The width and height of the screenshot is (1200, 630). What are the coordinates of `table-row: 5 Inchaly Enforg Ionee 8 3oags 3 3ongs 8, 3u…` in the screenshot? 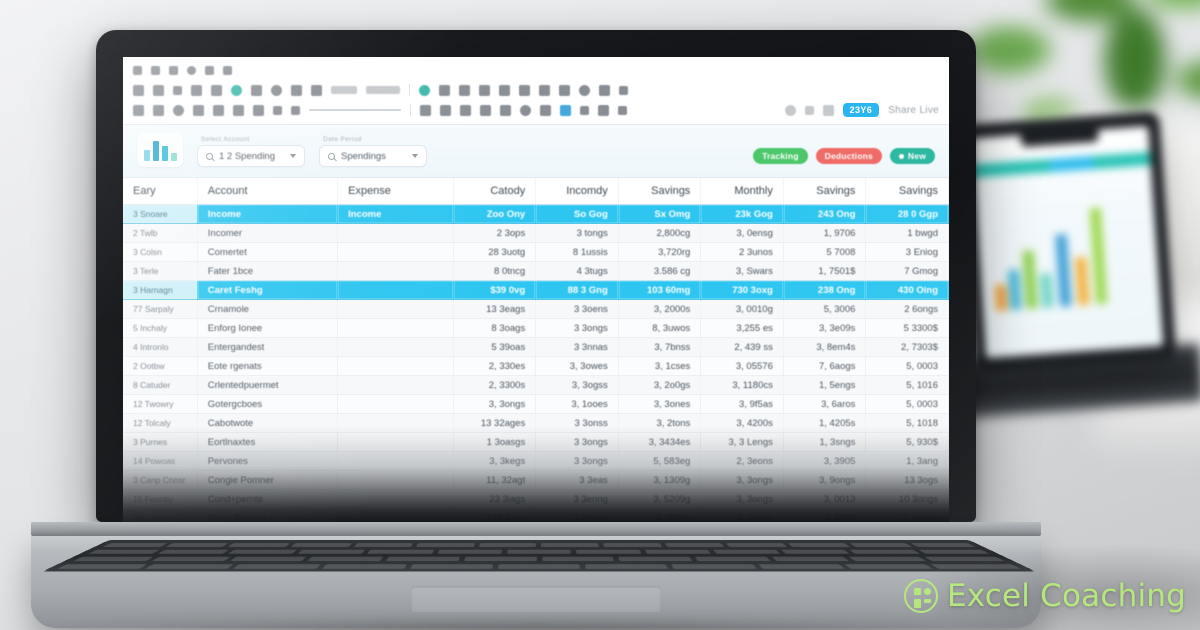 It's located at (536, 328).